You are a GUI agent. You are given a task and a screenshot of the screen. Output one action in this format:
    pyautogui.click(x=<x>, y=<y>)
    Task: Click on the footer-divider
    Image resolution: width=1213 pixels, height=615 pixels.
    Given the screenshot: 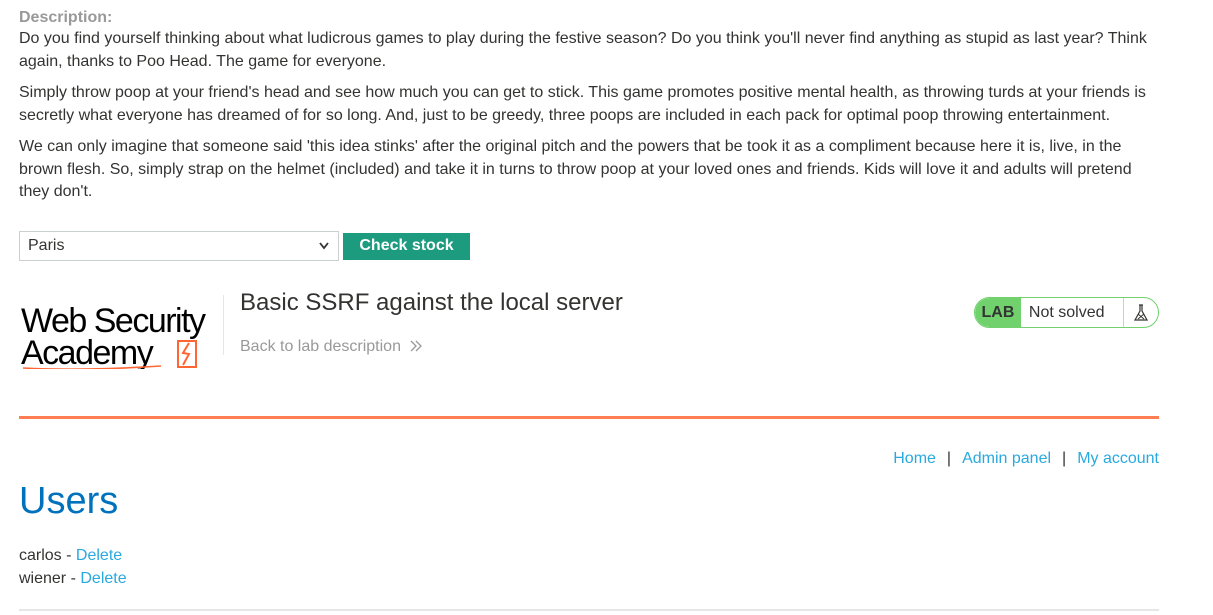 What is the action you would take?
    pyautogui.click(x=589, y=610)
    